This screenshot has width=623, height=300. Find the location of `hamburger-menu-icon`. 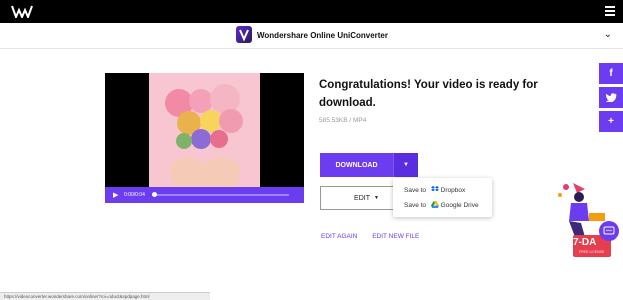

hamburger-menu-icon is located at coordinates (610, 11).